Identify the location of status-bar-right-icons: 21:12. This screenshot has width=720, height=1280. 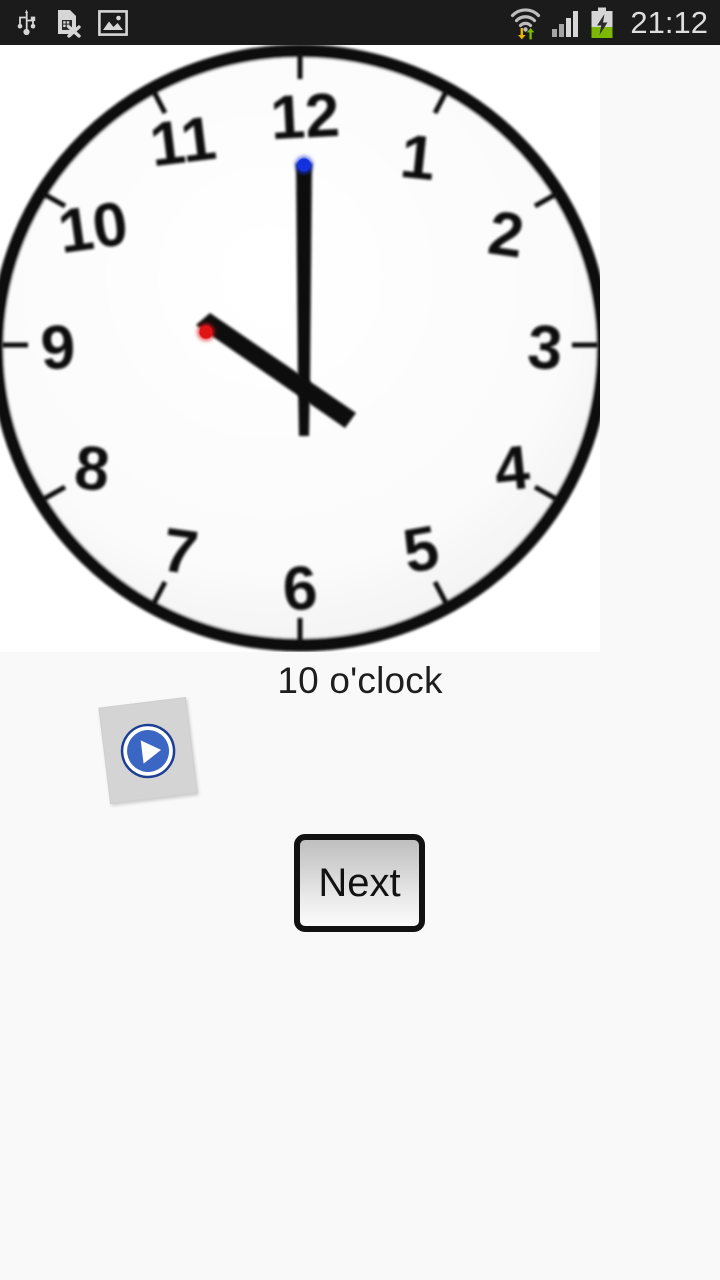
(608, 23).